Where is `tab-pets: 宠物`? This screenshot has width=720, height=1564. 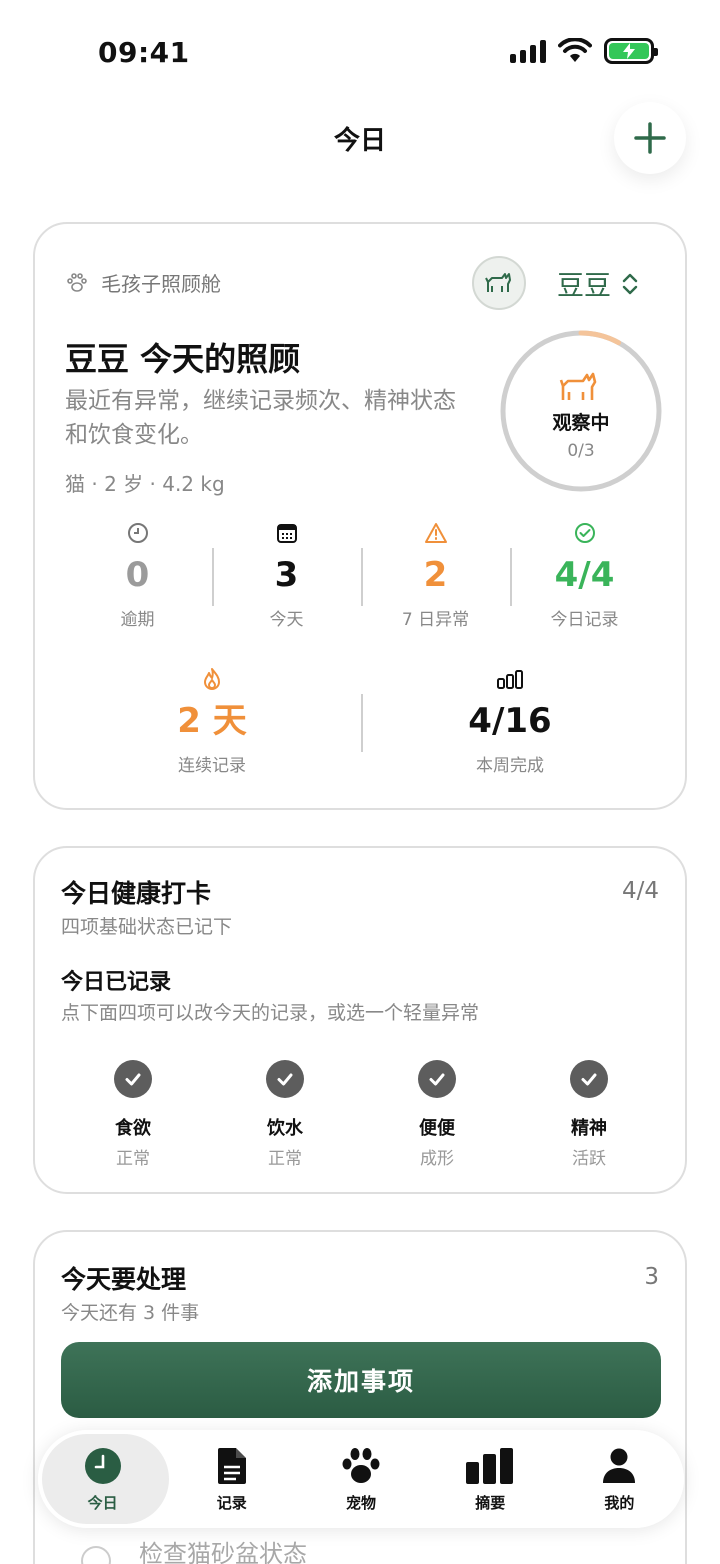
tab-pets: 宠物 is located at coordinates (360, 1479).